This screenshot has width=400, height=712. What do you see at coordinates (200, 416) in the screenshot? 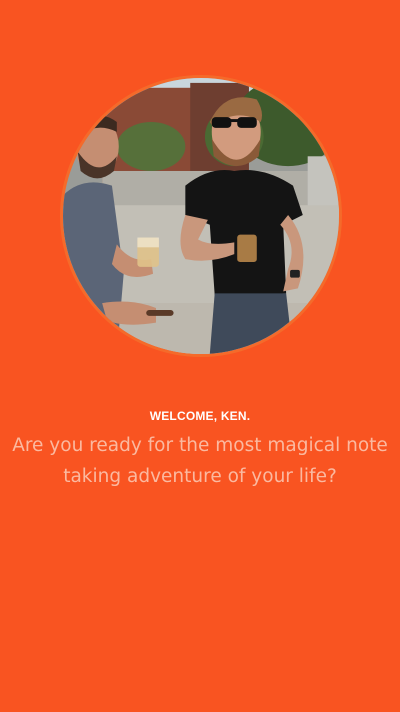
I see `welcome-greeting: WELCOME, KEN.` at bounding box center [200, 416].